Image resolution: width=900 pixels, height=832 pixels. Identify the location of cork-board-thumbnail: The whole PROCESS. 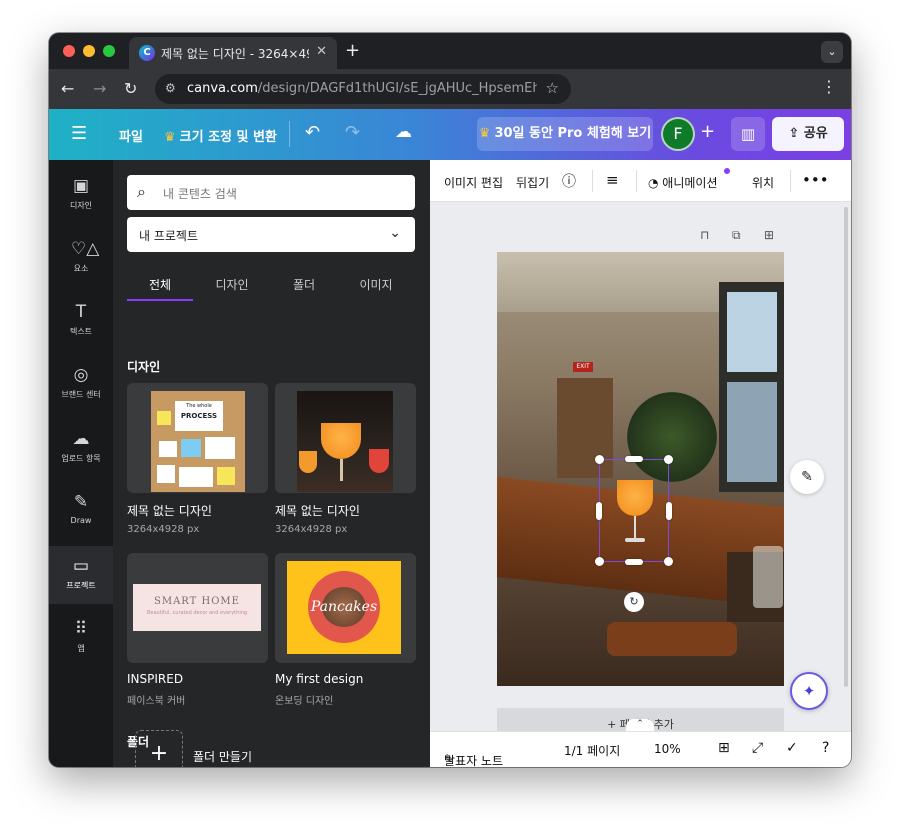
(198, 441).